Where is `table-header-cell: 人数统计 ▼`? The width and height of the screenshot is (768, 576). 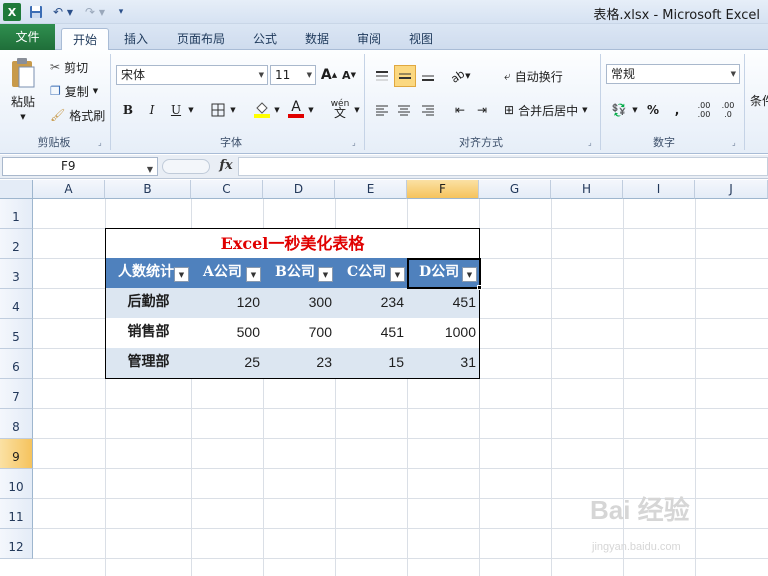 table-header-cell: 人数统计 ▼ is located at coordinates (148, 273).